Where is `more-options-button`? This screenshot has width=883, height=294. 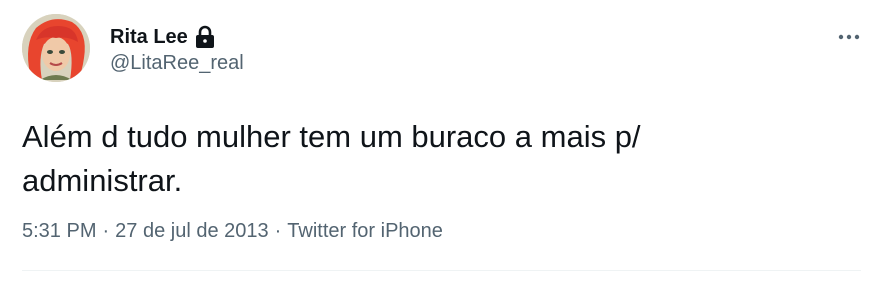 more-options-button is located at coordinates (849, 37).